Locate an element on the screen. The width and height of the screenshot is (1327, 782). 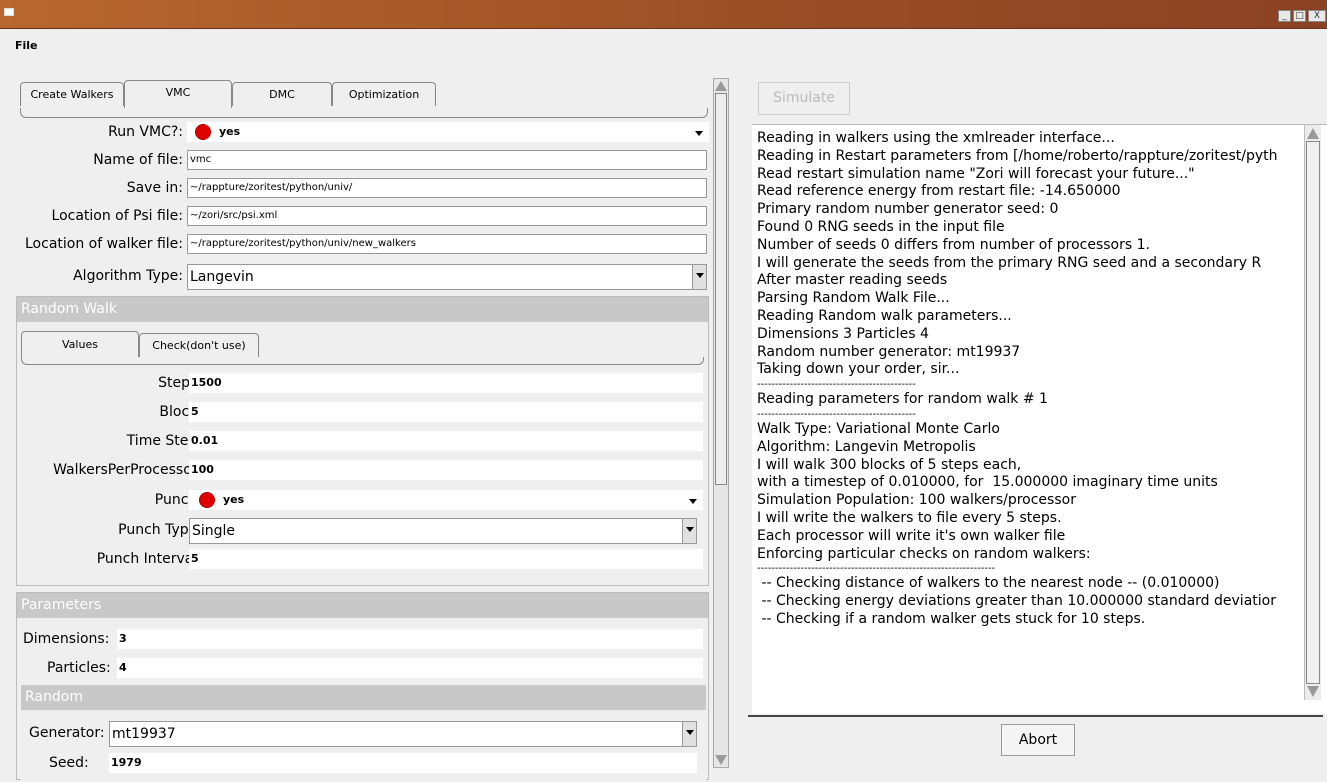
run-vmc-select: yes is located at coordinates (448, 132).